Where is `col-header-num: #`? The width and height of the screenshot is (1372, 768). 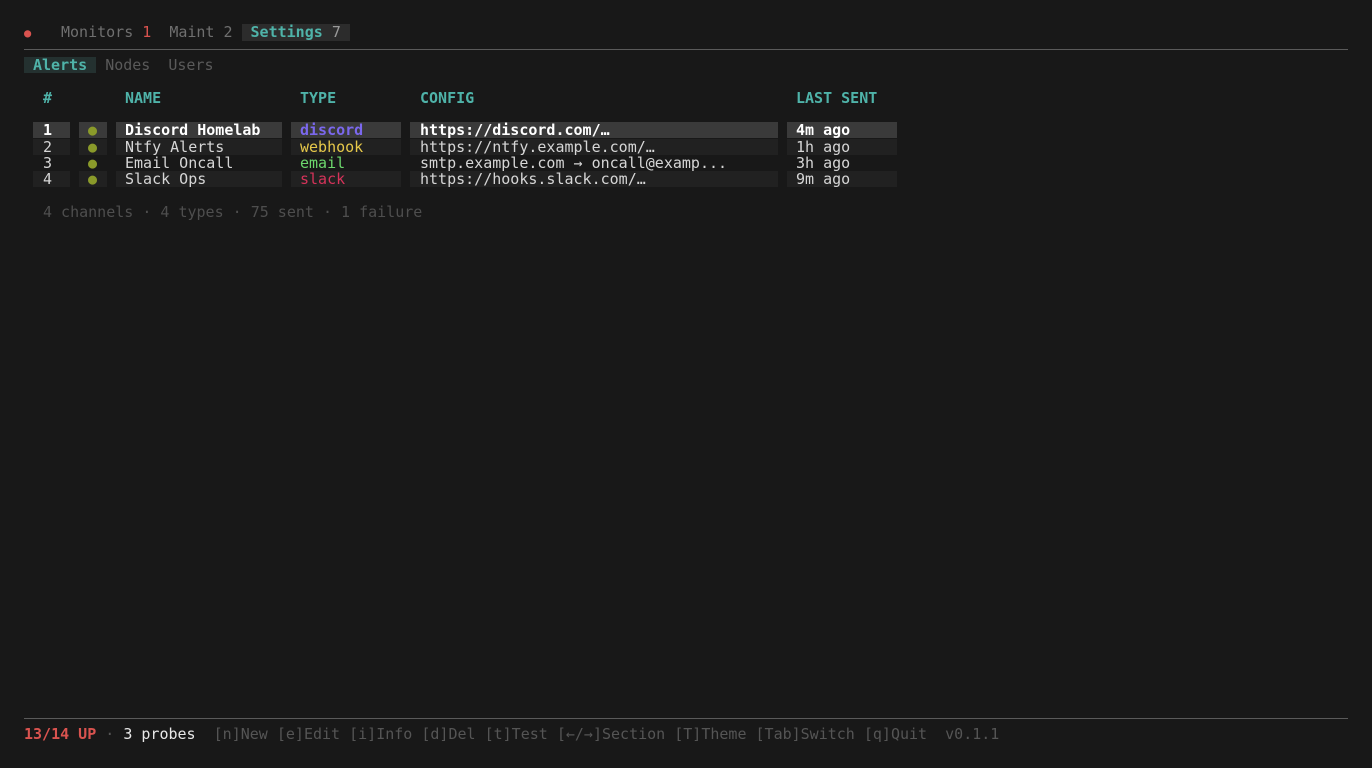
col-header-num: # is located at coordinates (48, 98).